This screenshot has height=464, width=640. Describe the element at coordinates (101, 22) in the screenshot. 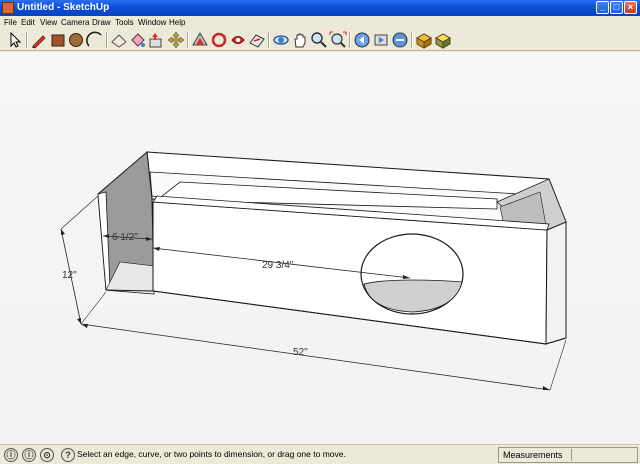

I see `menu-draw: Draw` at that location.